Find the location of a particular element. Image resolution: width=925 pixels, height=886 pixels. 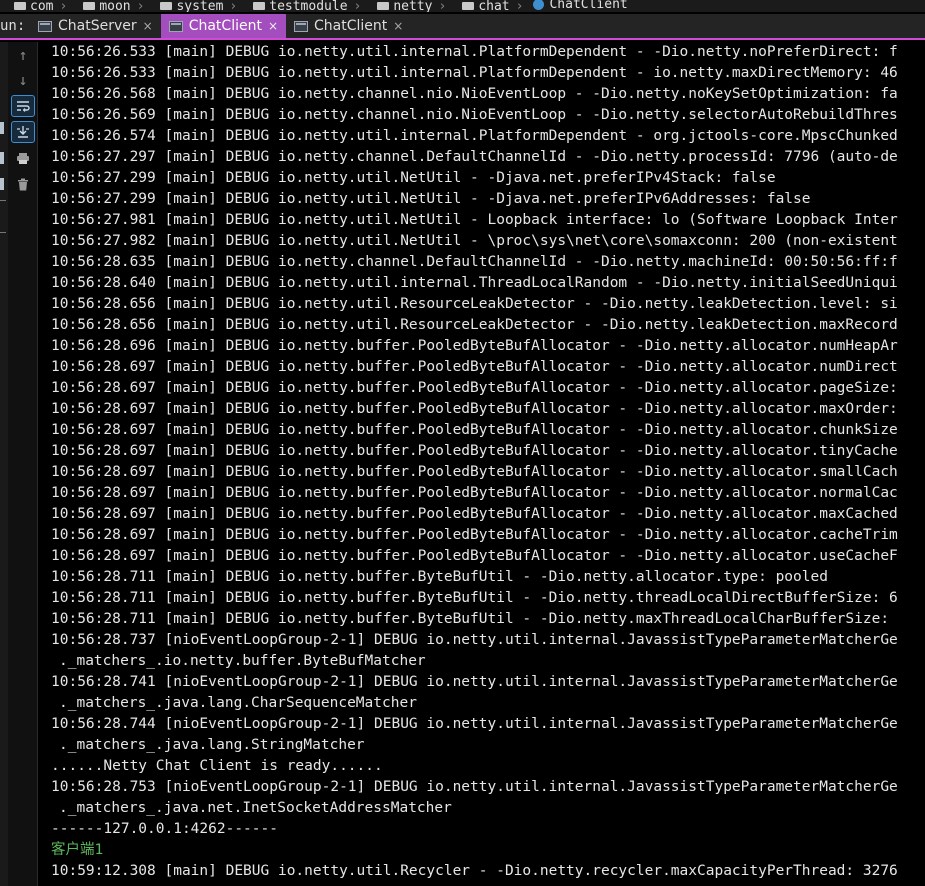

run-label: un: is located at coordinates (13, 26).